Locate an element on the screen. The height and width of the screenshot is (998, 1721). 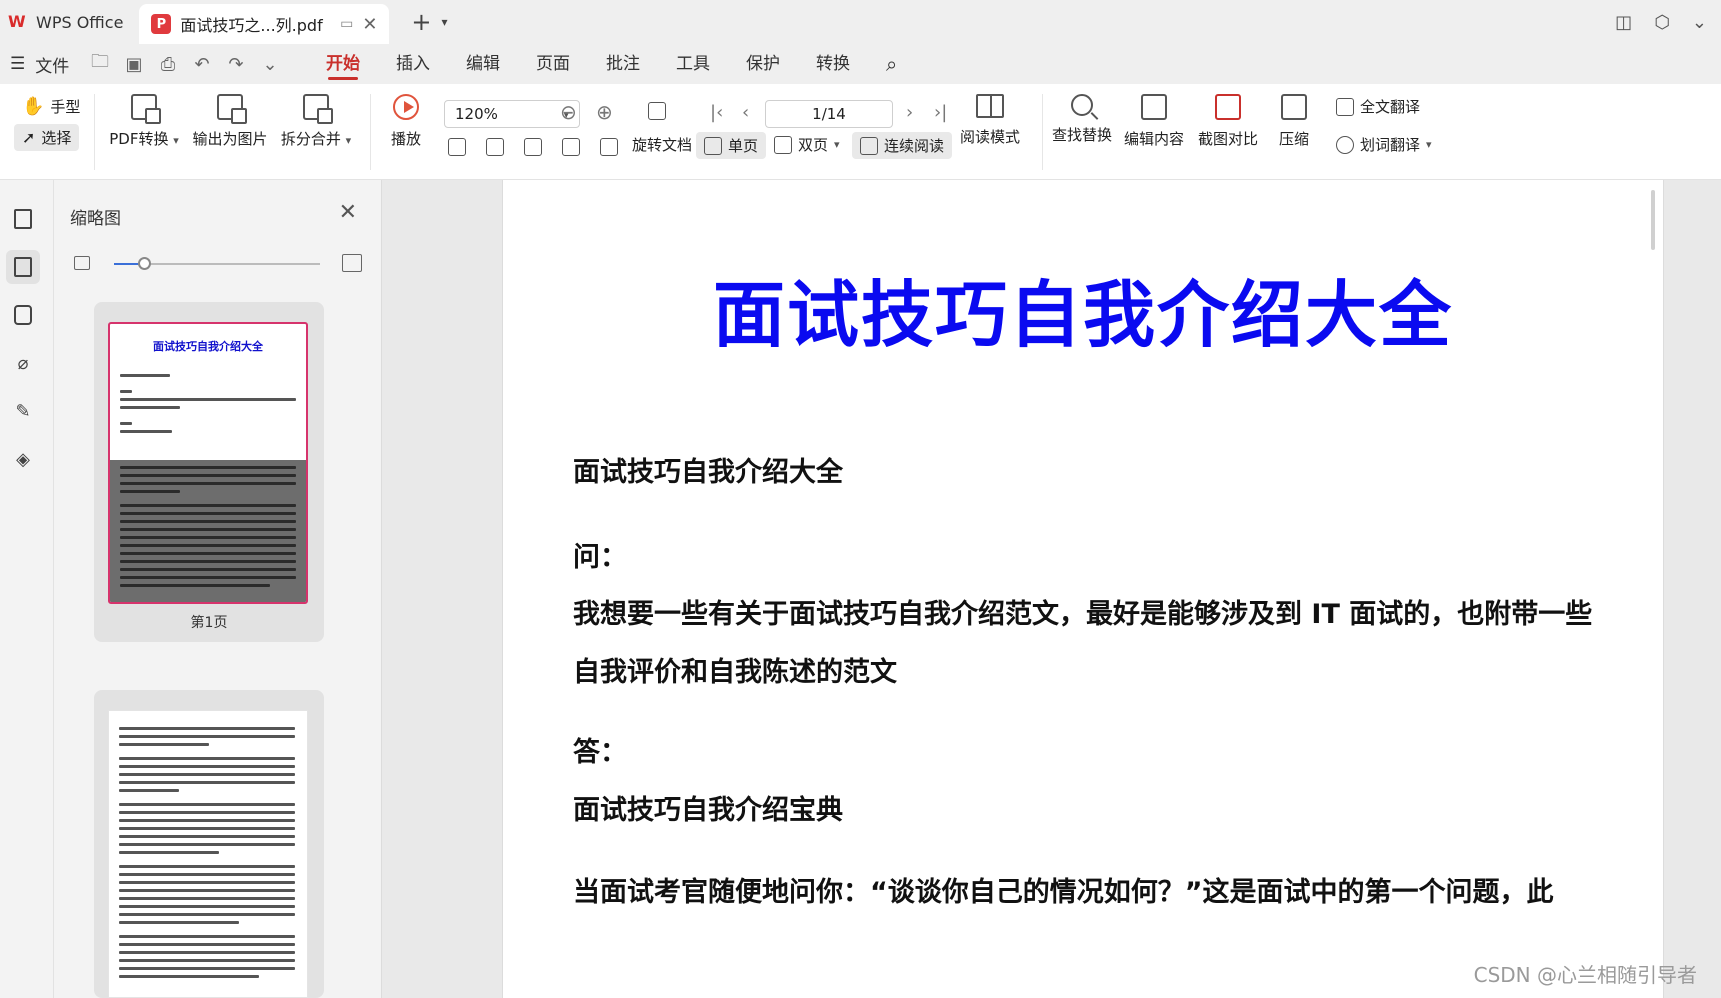
divider is located at coordinates (94, 132).